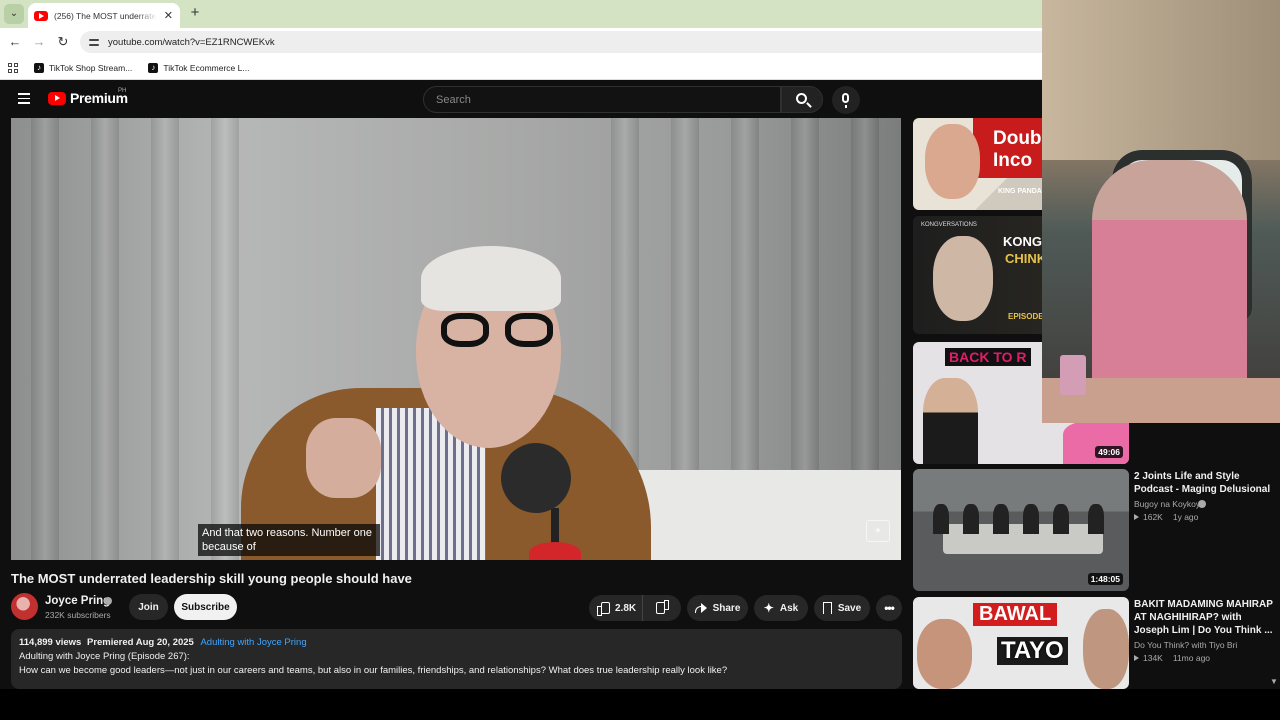 The image size is (1280, 720). Describe the element at coordinates (50, 642) in the screenshot. I see `view-count: 114,899 views` at that location.